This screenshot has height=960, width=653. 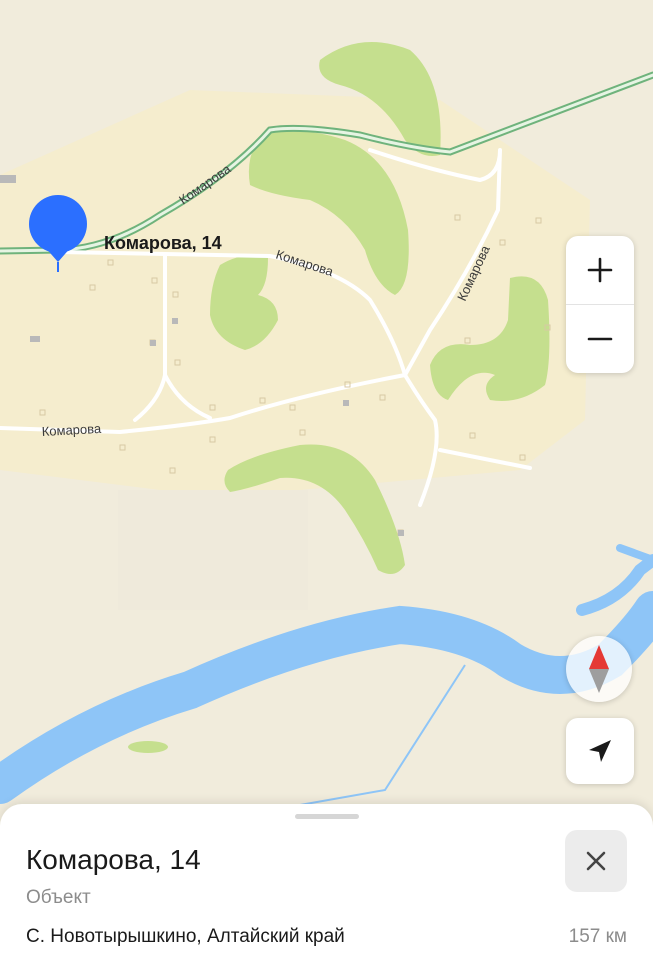 I want to click on compass-icon, so click(x=599, y=669).